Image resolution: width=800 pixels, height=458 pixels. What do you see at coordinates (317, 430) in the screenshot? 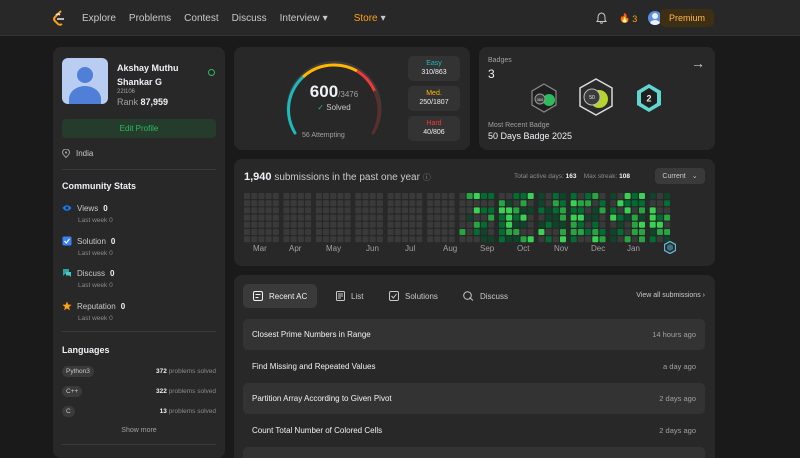
I see `submission-title: Count Total Number of Colored Cells` at bounding box center [317, 430].